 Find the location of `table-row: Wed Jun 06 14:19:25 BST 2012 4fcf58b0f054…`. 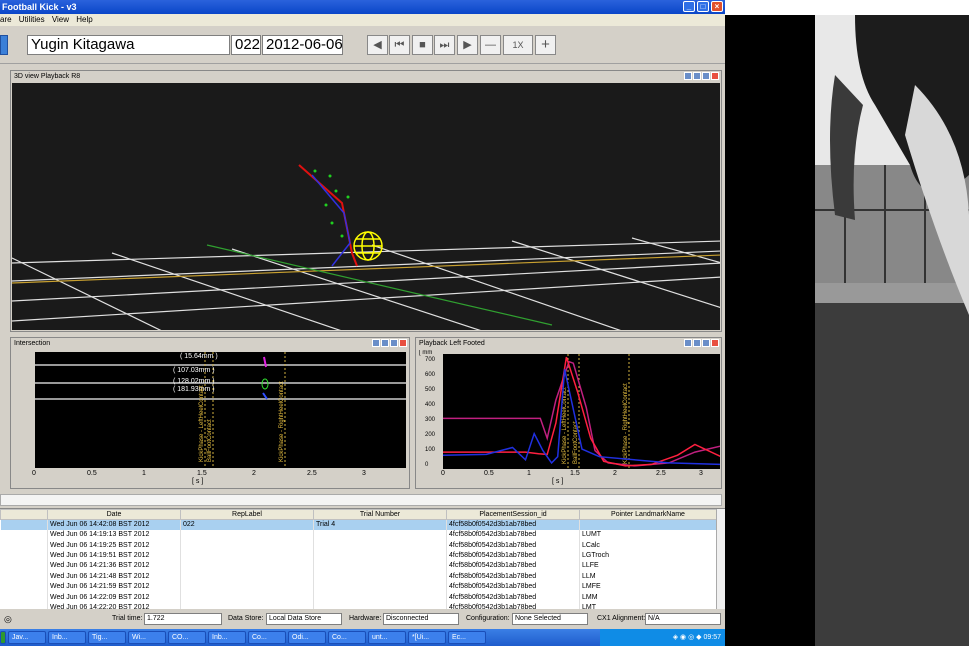

table-row: Wed Jun 06 14:19:25 BST 2012 4fcf58b0f054… is located at coordinates (358, 545).